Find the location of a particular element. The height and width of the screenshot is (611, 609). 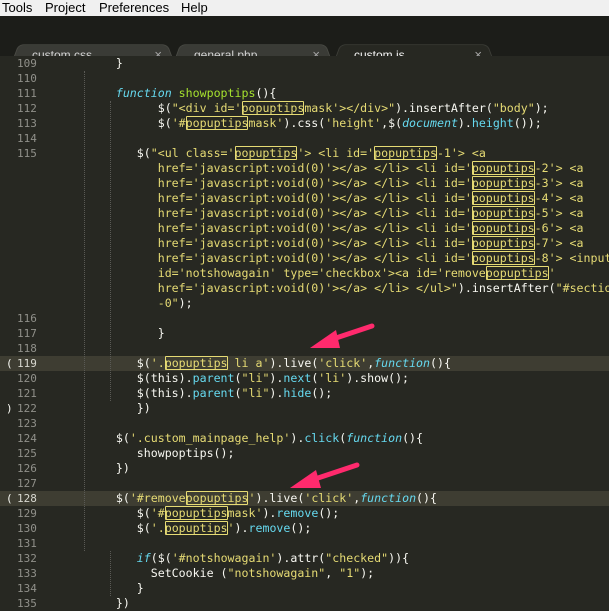

gutter-line: 124 is located at coordinates (30, 438).